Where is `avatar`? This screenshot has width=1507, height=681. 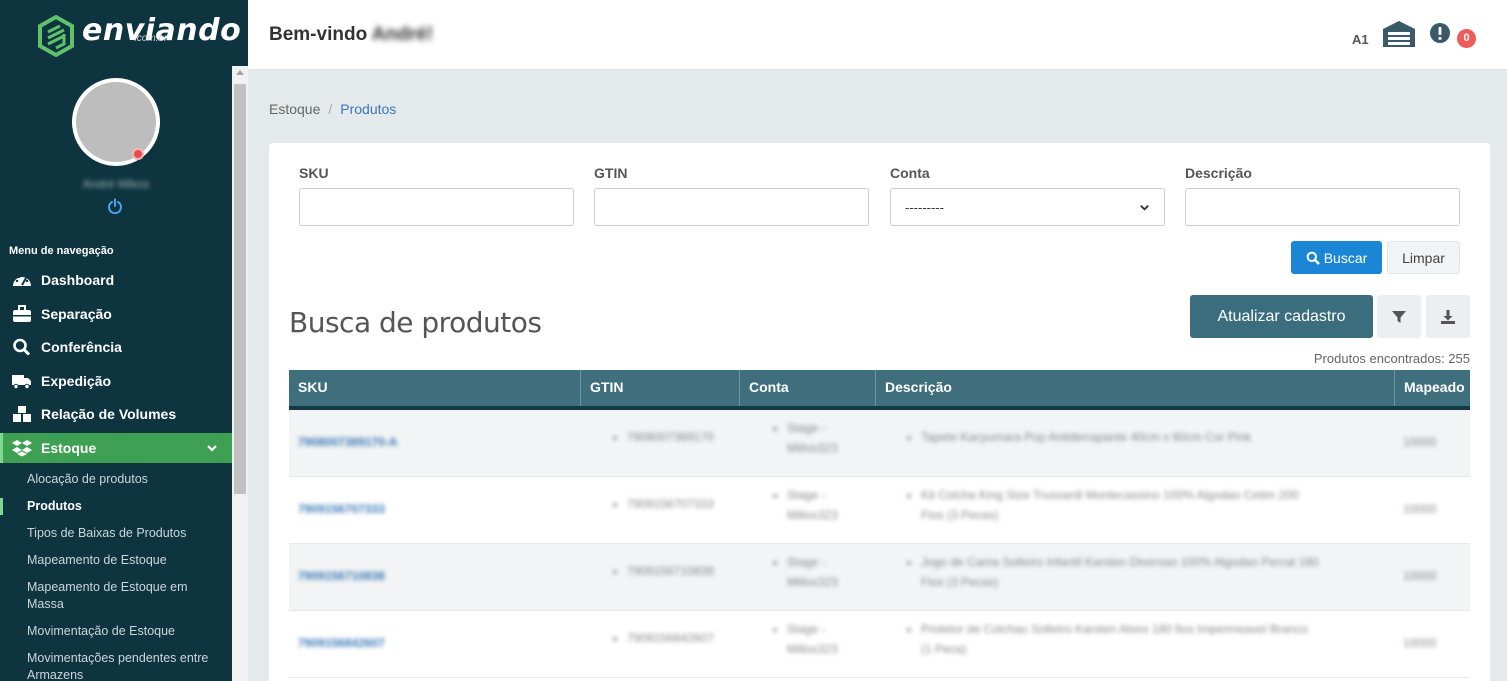 avatar is located at coordinates (116, 122).